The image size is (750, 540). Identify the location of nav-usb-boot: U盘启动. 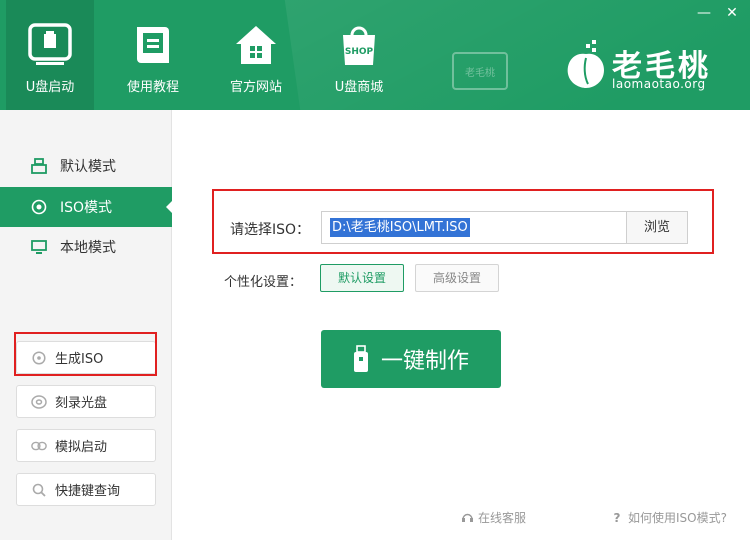
(50, 55).